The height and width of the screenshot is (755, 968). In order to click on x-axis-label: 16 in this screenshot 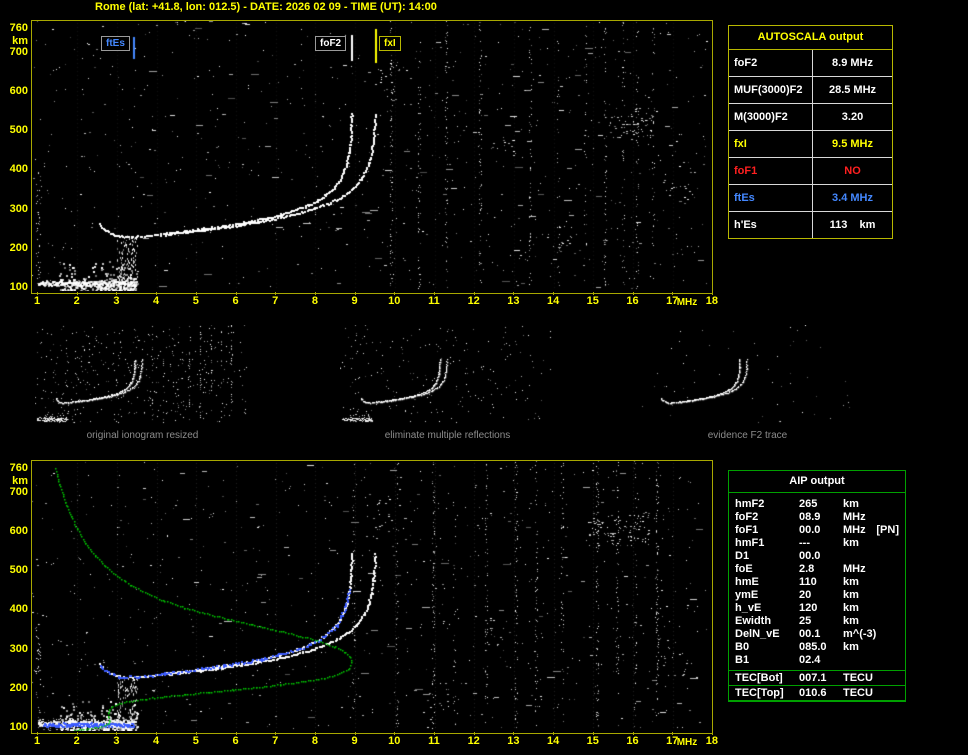, I will do `click(632, 301)`.